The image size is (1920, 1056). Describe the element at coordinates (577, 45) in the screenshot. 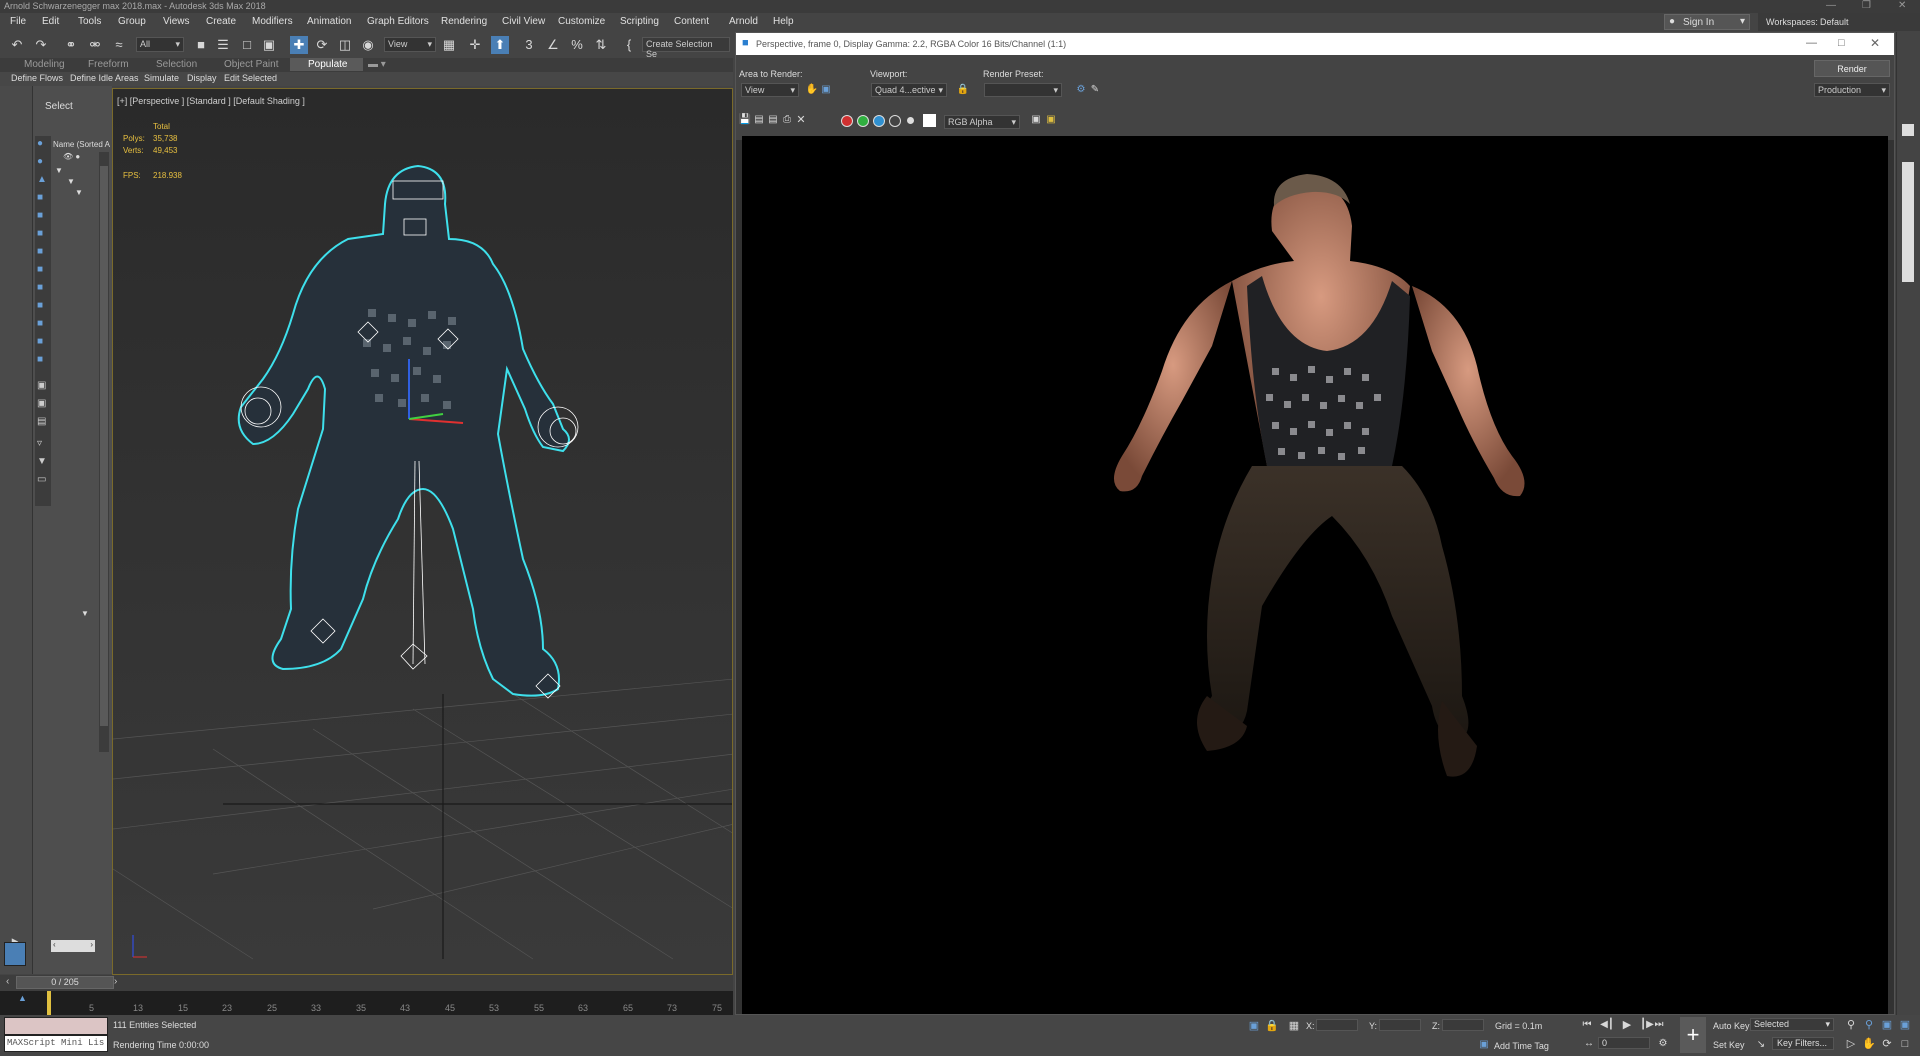

I see `percent-snap-icon: %` at that location.